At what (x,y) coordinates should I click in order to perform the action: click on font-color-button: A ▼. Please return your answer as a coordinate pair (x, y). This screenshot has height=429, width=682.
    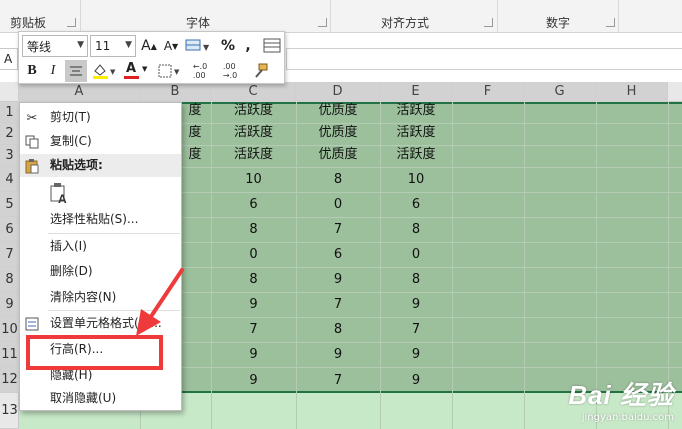
    Looking at the image, I should click on (136, 71).